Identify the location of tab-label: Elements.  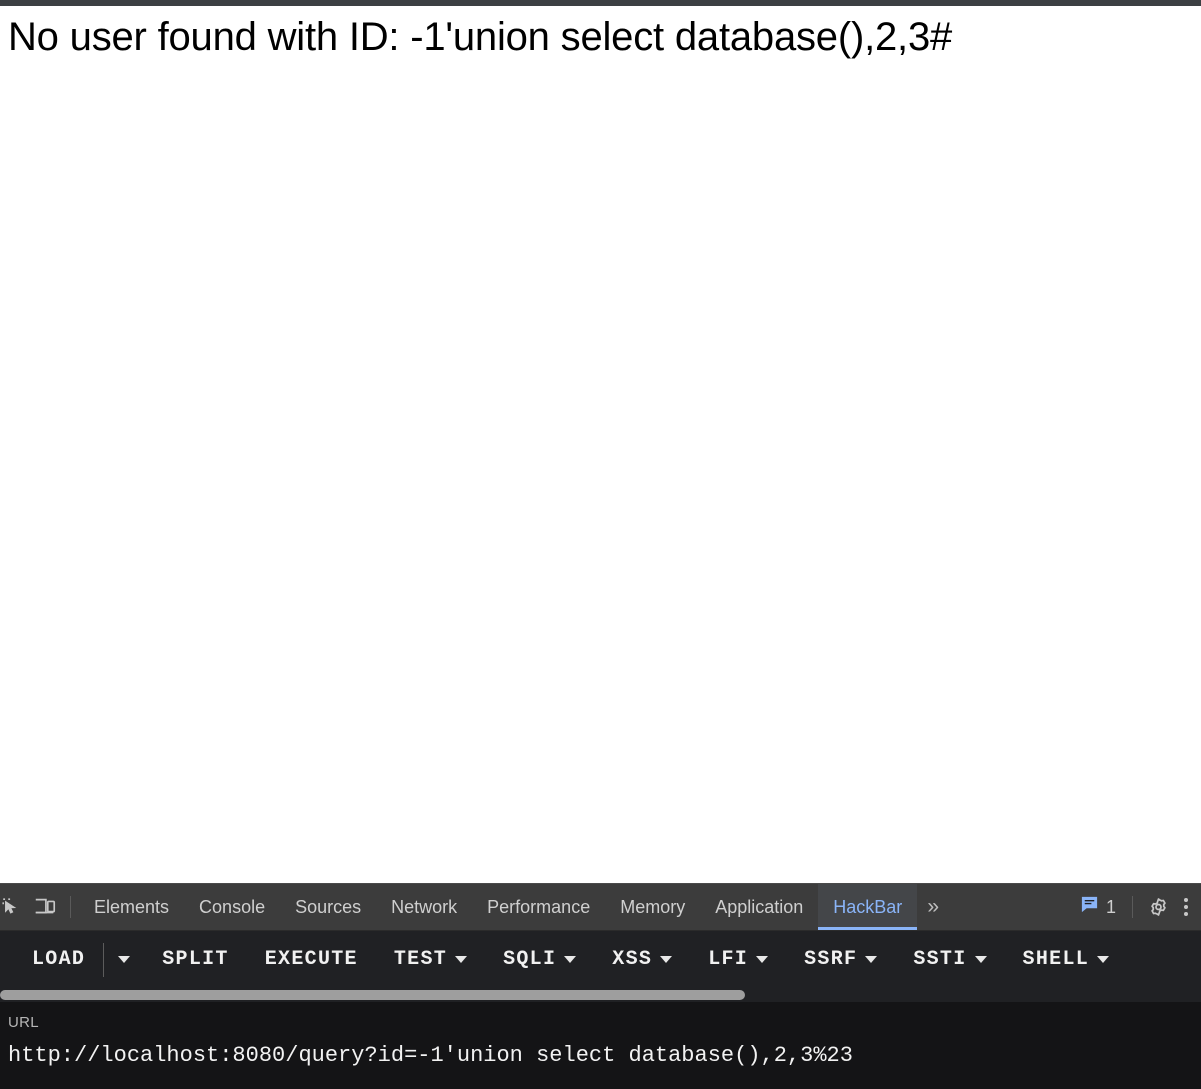
(132, 906).